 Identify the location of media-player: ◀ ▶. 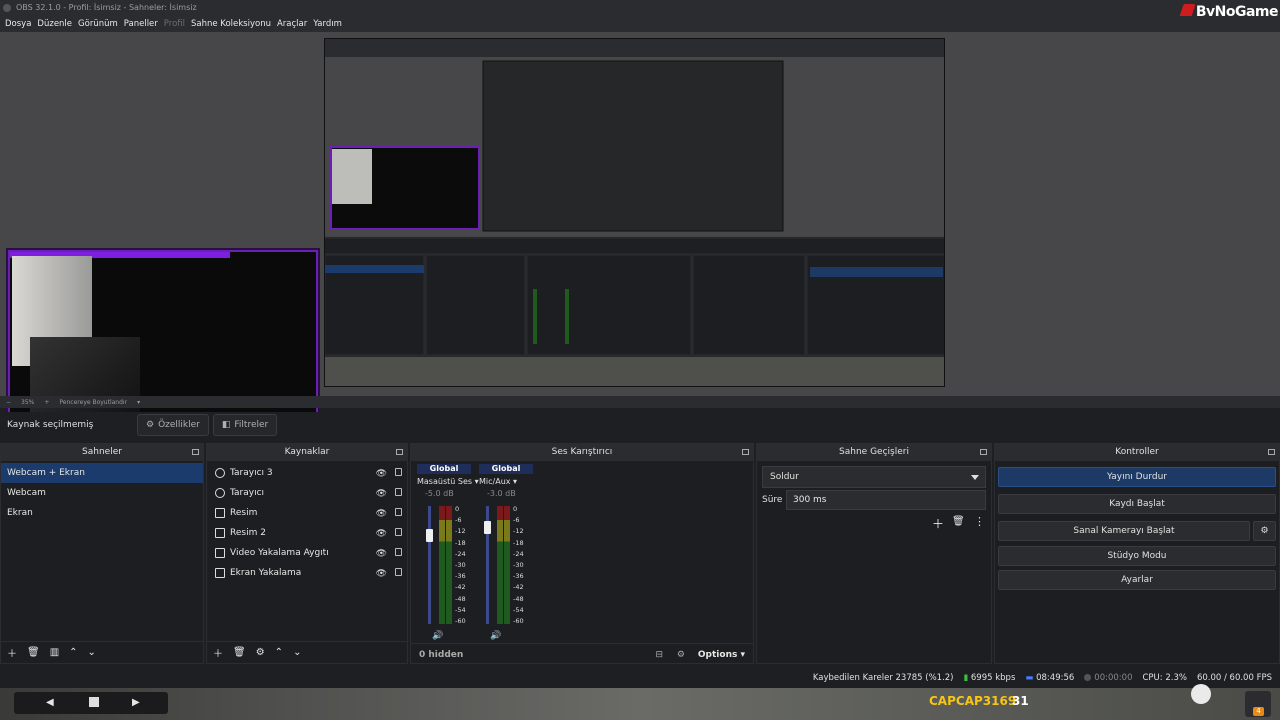
(91, 703).